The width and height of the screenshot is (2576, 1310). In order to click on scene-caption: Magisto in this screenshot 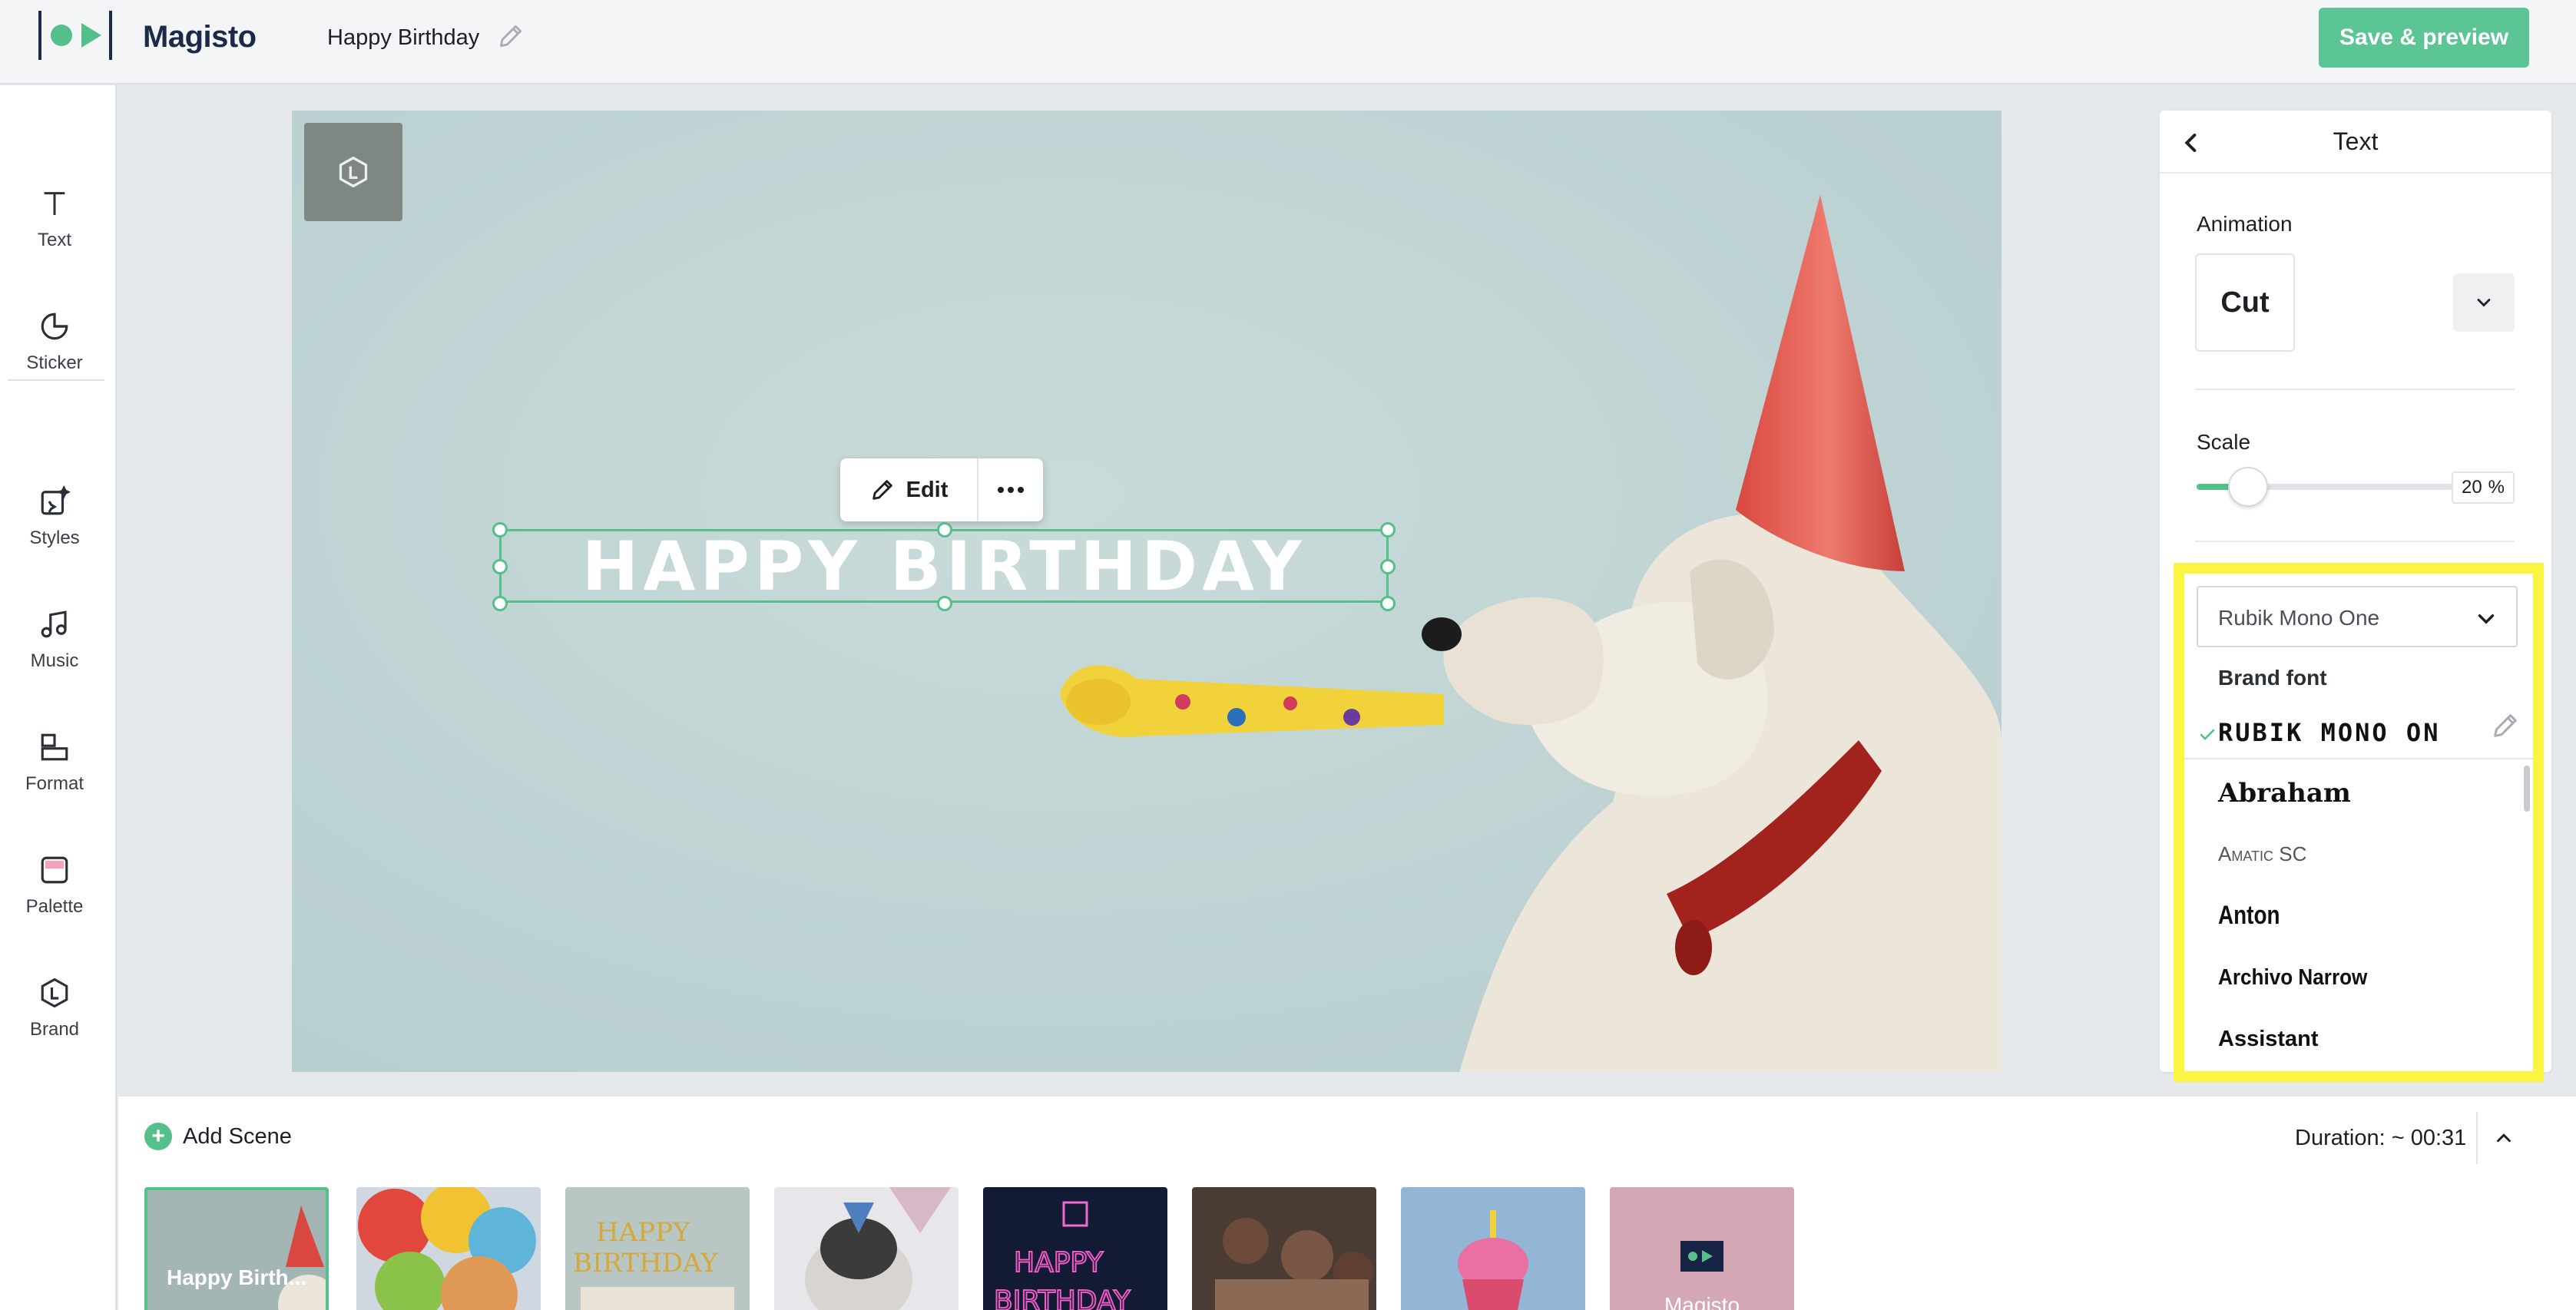, I will do `click(1702, 1301)`.